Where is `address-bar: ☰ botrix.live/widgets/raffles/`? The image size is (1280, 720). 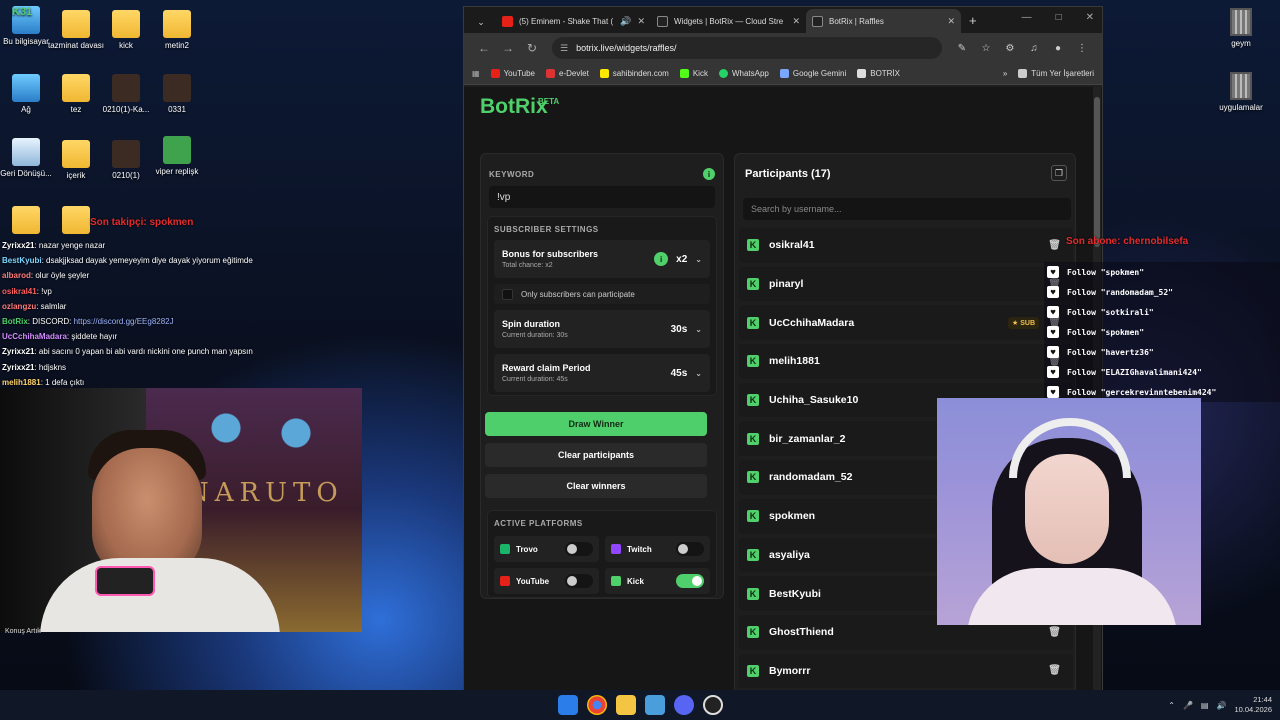
address-bar: ☰ botrix.live/widgets/raffles/ is located at coordinates (747, 48).